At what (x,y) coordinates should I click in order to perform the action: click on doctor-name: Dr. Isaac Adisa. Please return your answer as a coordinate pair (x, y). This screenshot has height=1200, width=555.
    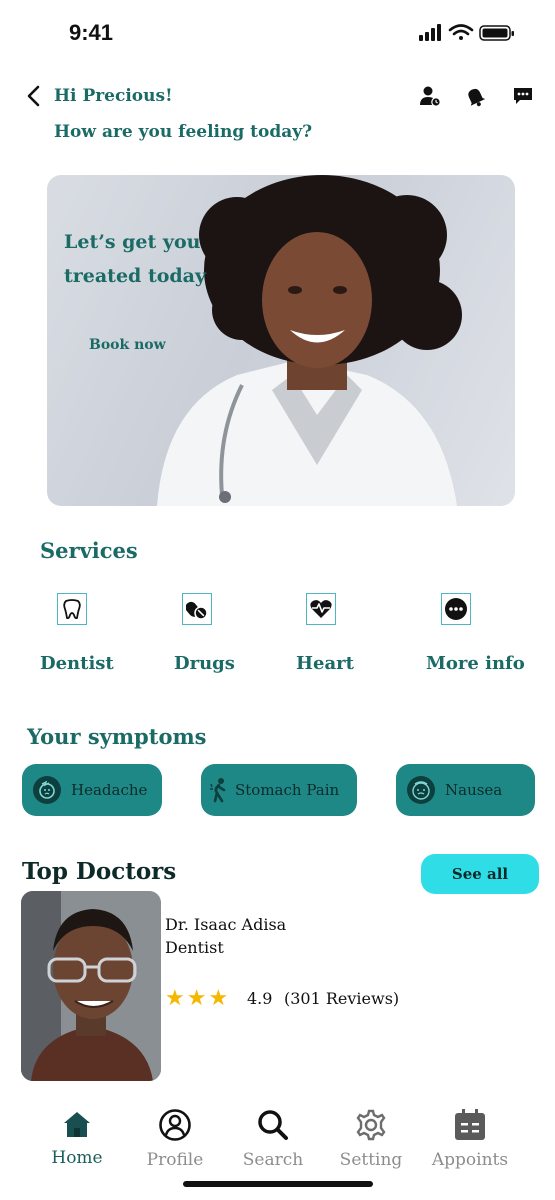
    Looking at the image, I should click on (226, 924).